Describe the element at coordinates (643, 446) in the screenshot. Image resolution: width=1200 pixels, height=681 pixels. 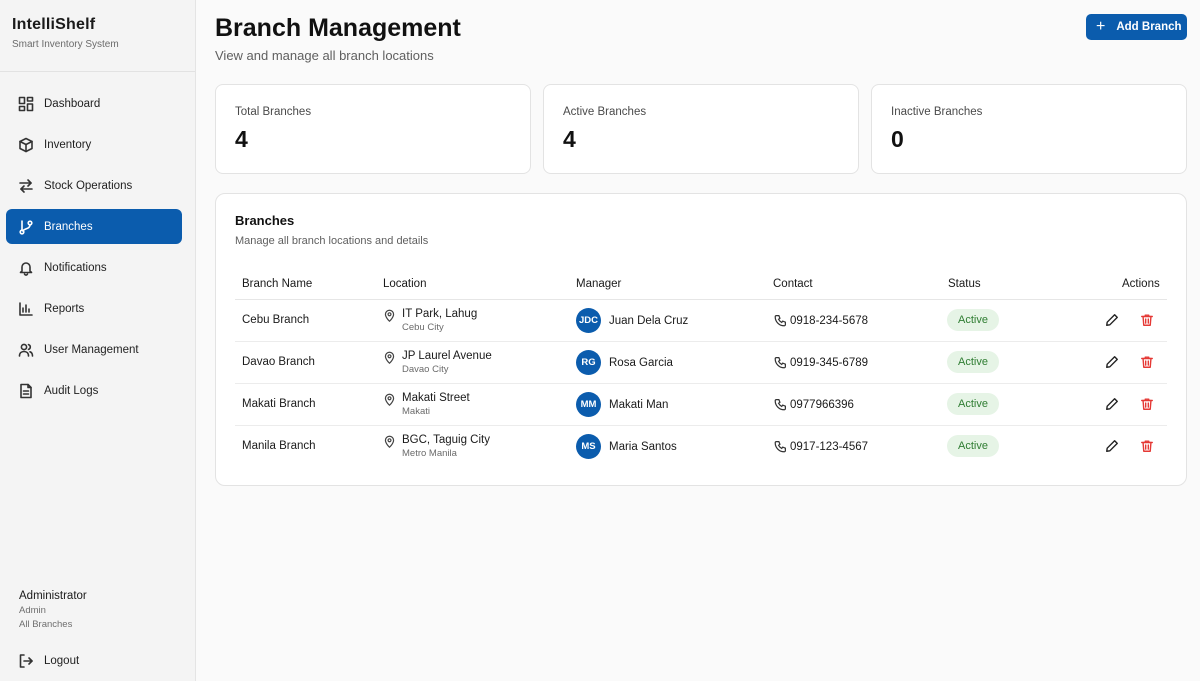
I see `manager-name: Maria Santos` at that location.